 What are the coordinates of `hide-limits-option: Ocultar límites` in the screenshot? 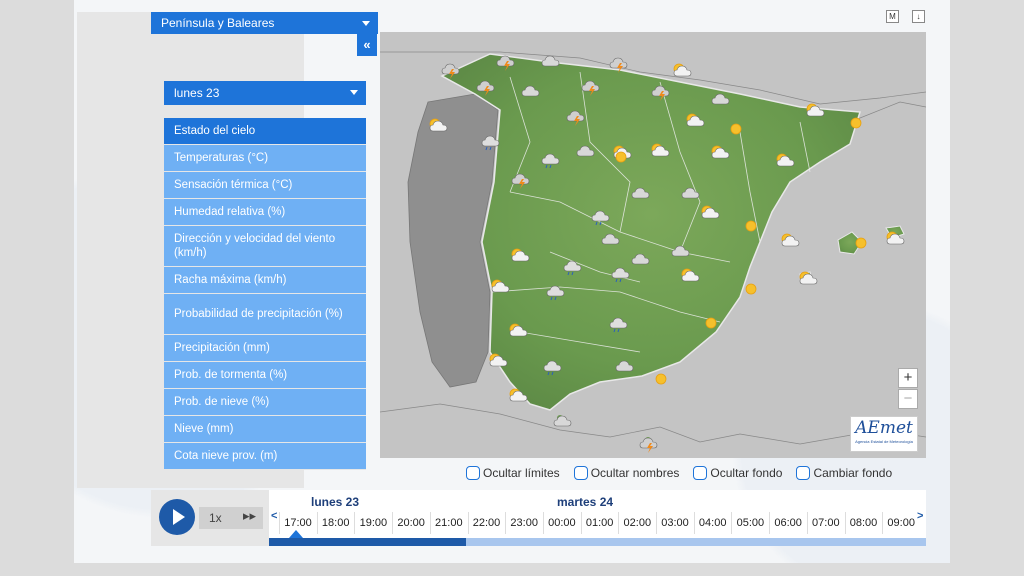 It's located at (513, 473).